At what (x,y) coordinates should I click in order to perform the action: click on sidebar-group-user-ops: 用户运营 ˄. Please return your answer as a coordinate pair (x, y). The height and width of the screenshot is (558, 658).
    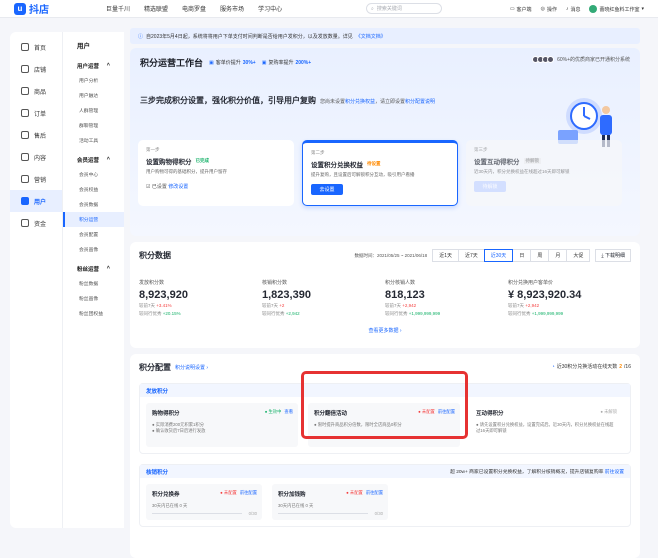
    Looking at the image, I should click on (93, 63).